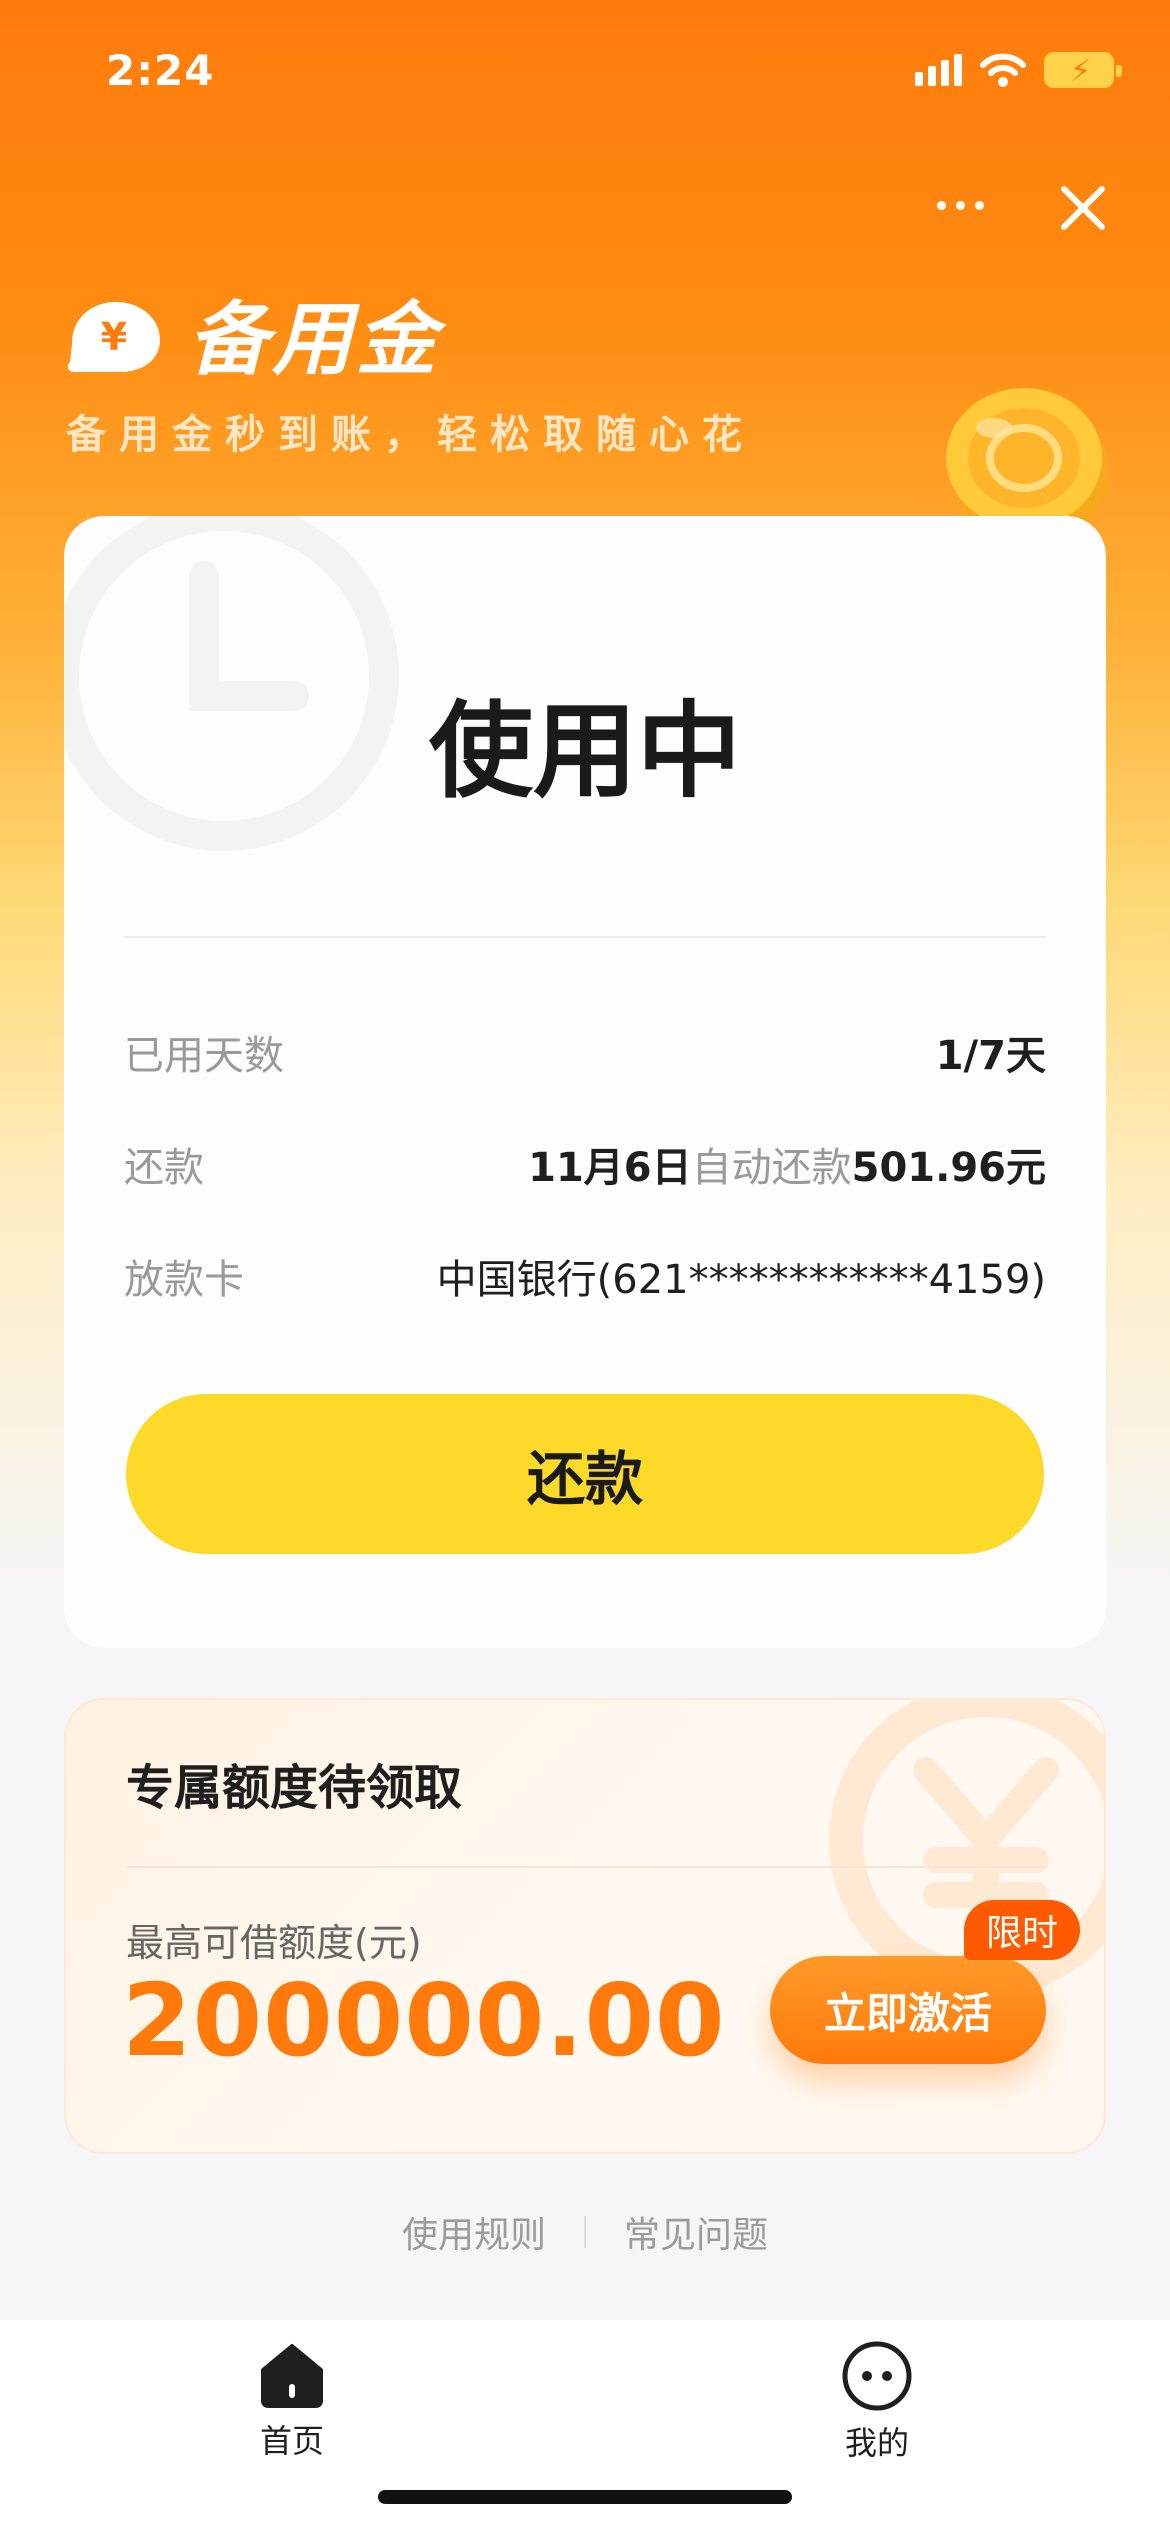  I want to click on activate-now-button: 立即激活, so click(908, 2010).